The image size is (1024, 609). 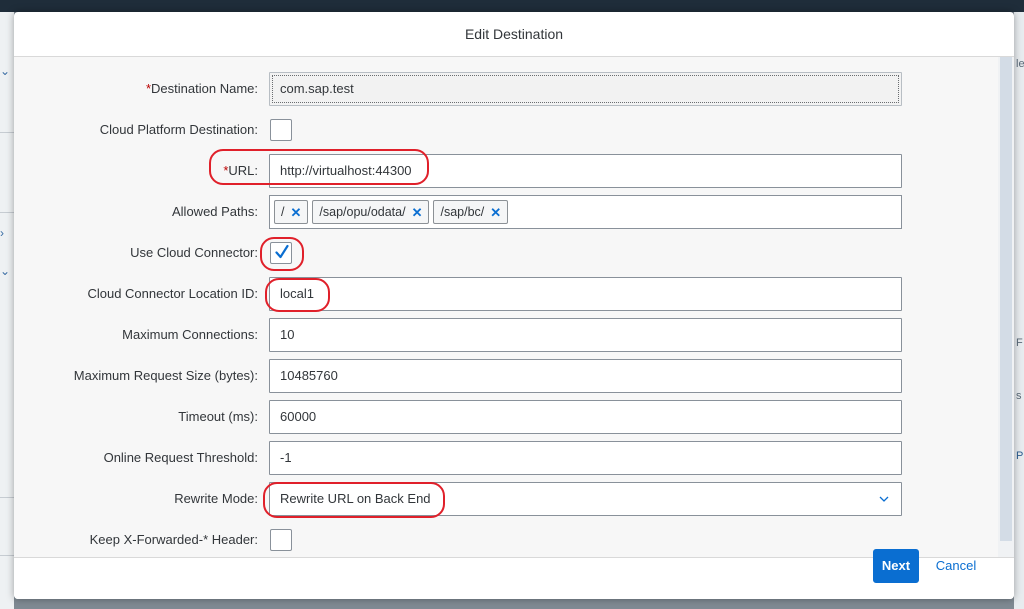 I want to click on online-request-threshold-row: Online Request Threshold: -1, so click(x=506, y=458).